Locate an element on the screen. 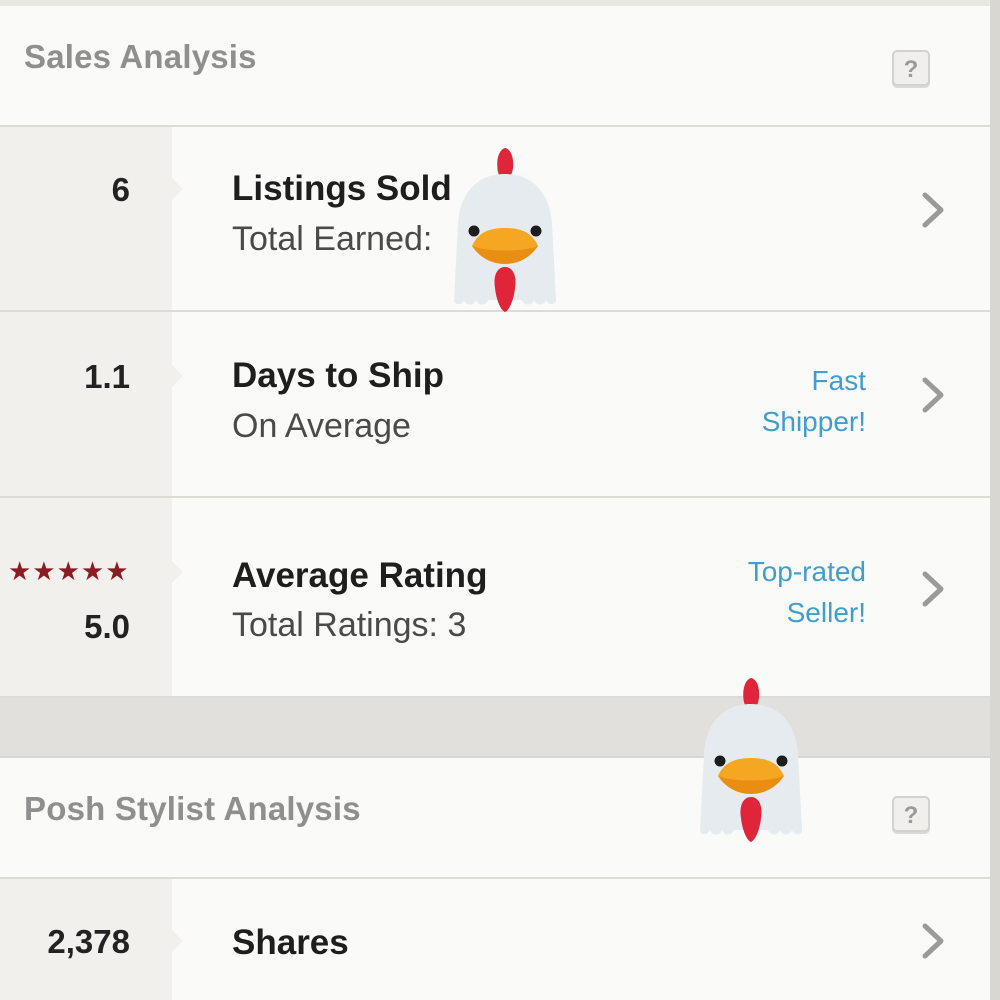 The image size is (1000, 1000). rating-stars: ★★★★★ is located at coordinates (69, 571).